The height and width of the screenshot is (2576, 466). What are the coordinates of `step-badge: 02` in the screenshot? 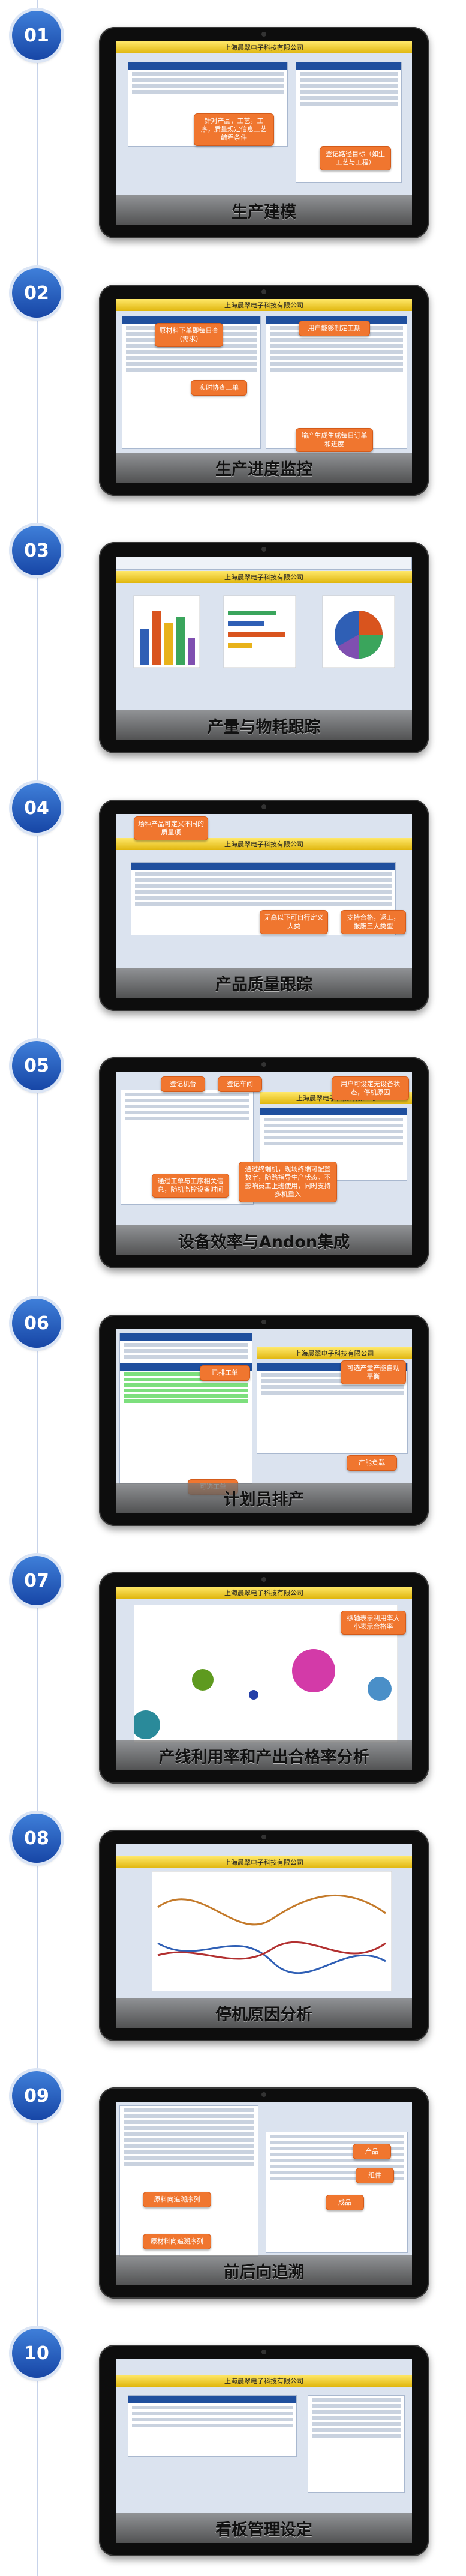 It's located at (36, 293).